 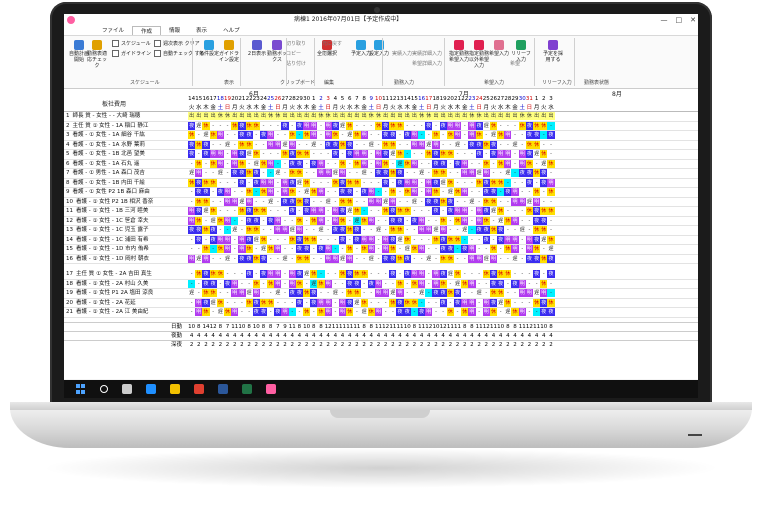 I want to click on flag-button: ガイドライン設定, so click(x=229, y=51).